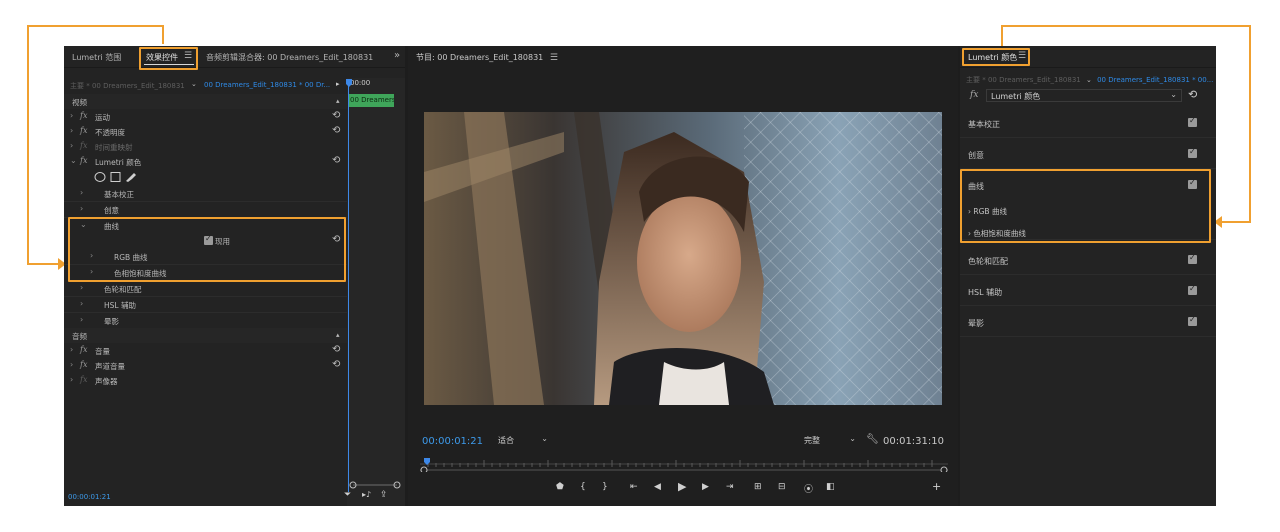 Image resolution: width=1280 pixels, height=532 pixels. I want to click on highlight-effect-controls-tab, so click(168, 58).